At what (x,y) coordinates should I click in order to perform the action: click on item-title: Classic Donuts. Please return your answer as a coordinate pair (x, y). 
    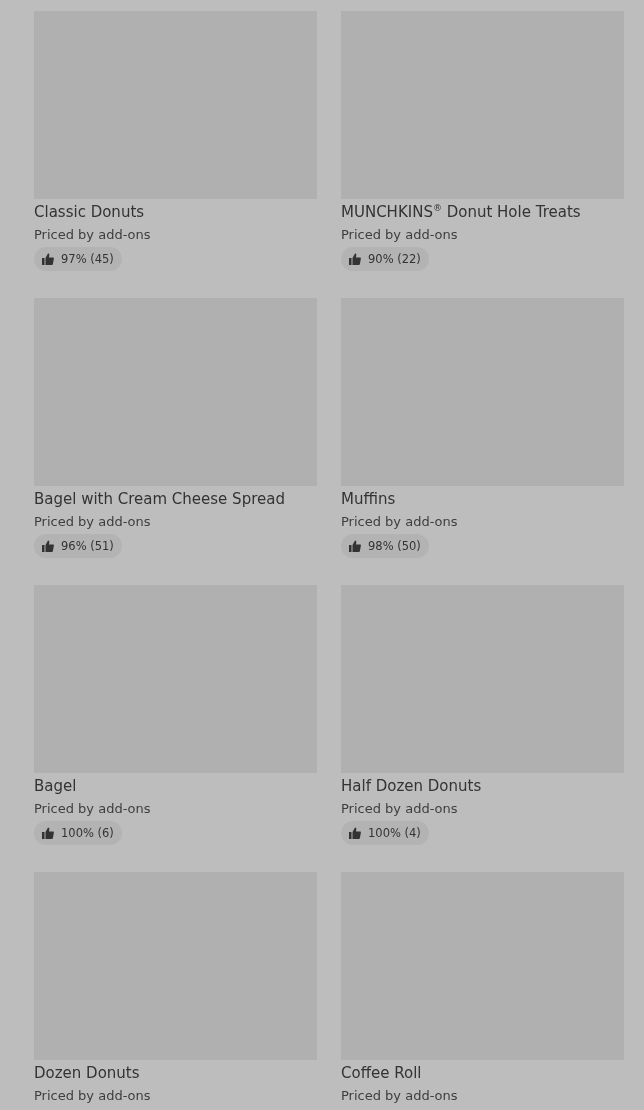
    Looking at the image, I should click on (89, 212).